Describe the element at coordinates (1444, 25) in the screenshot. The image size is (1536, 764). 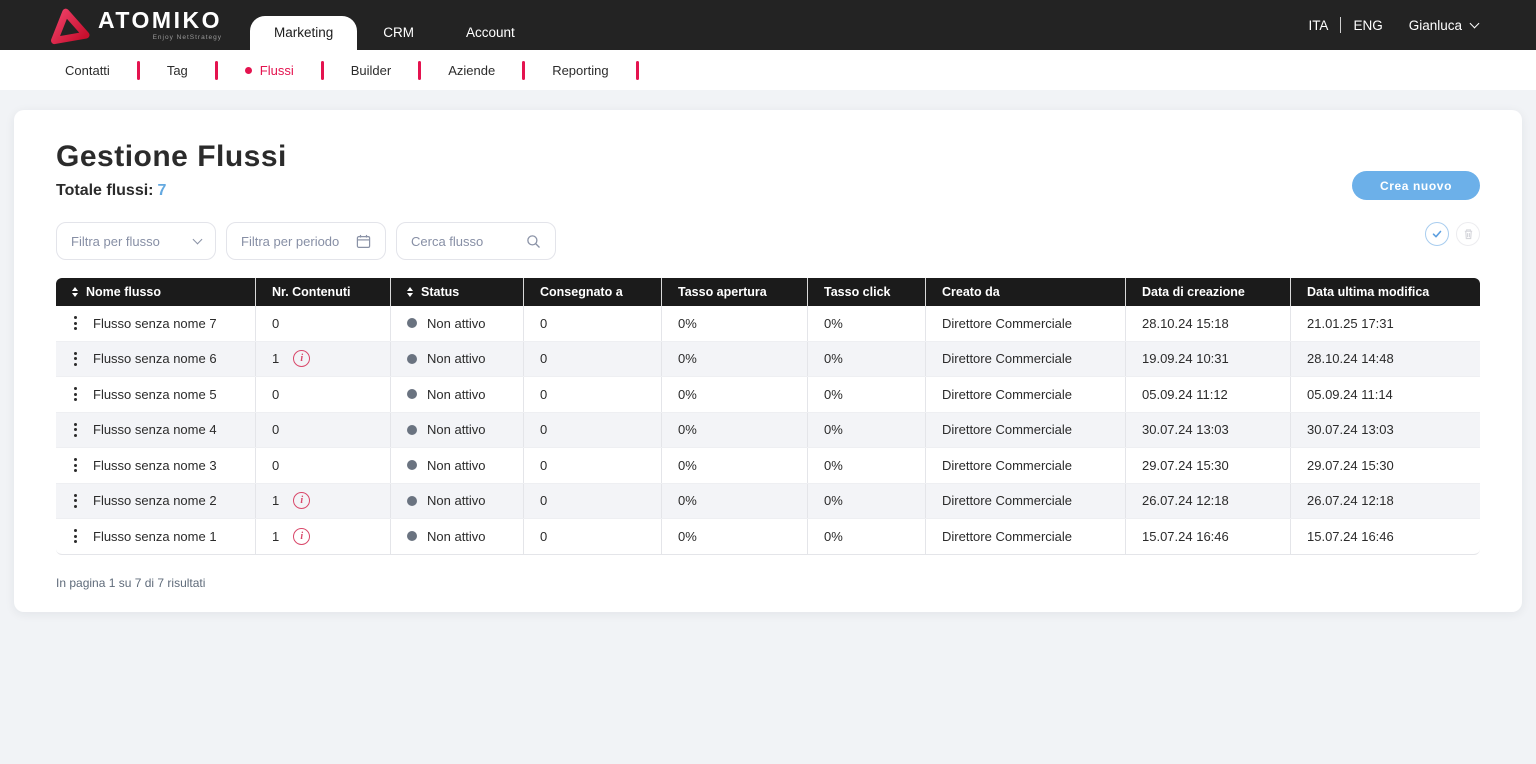
I see `user-menu: Gianluca` at that location.